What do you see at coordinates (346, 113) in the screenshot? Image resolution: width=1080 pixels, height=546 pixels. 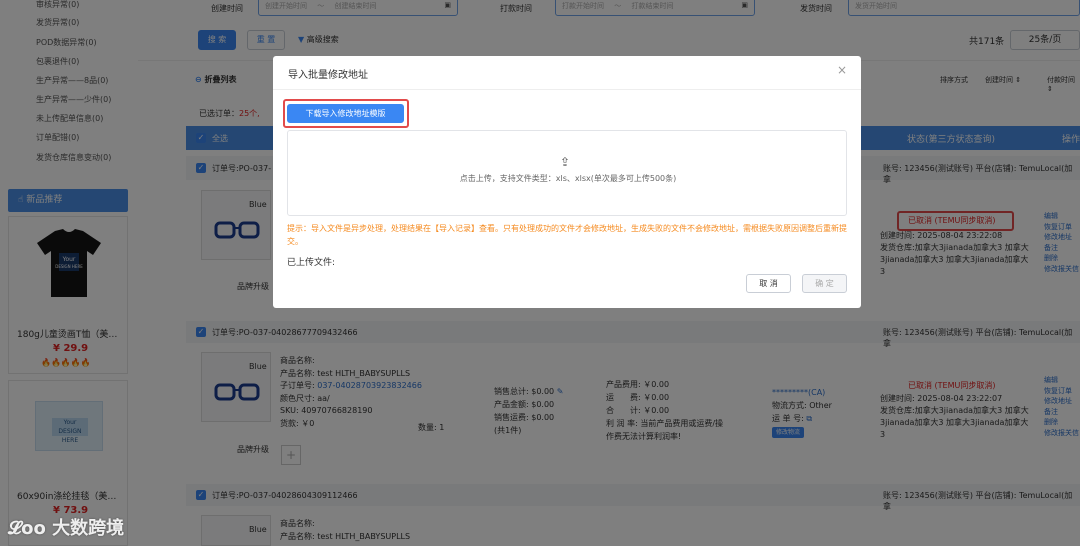 I see `download-highlight-box` at bounding box center [346, 113].